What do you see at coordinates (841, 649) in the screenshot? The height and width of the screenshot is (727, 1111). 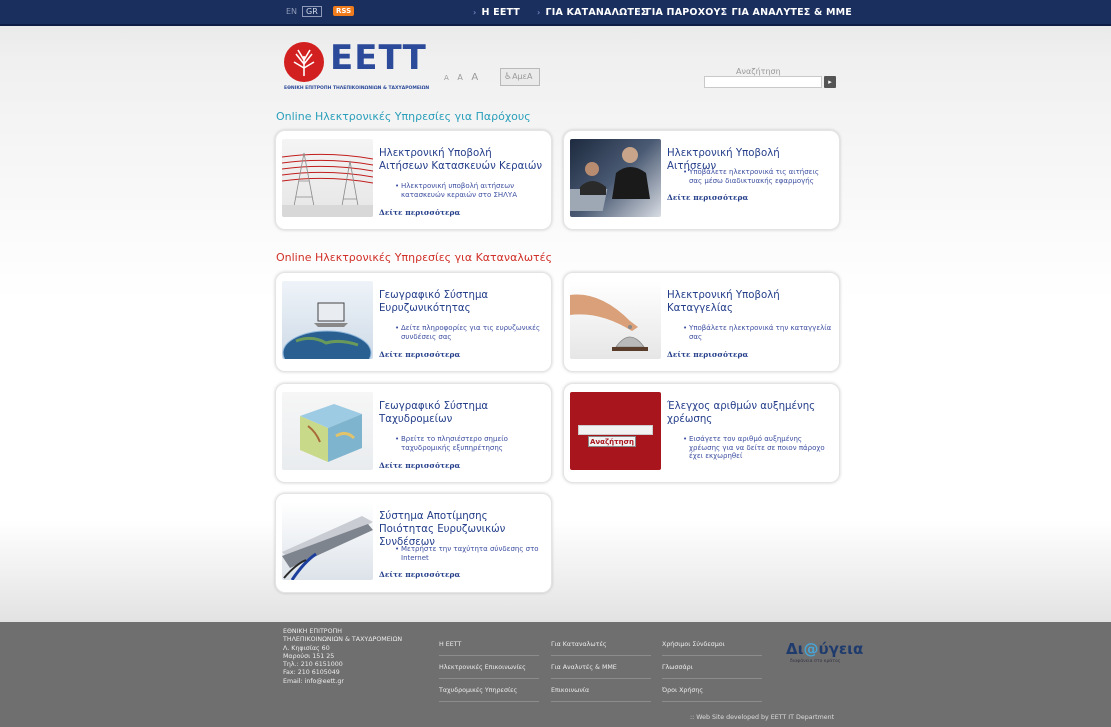 I see `diavgeia-post: ύγεια` at bounding box center [841, 649].